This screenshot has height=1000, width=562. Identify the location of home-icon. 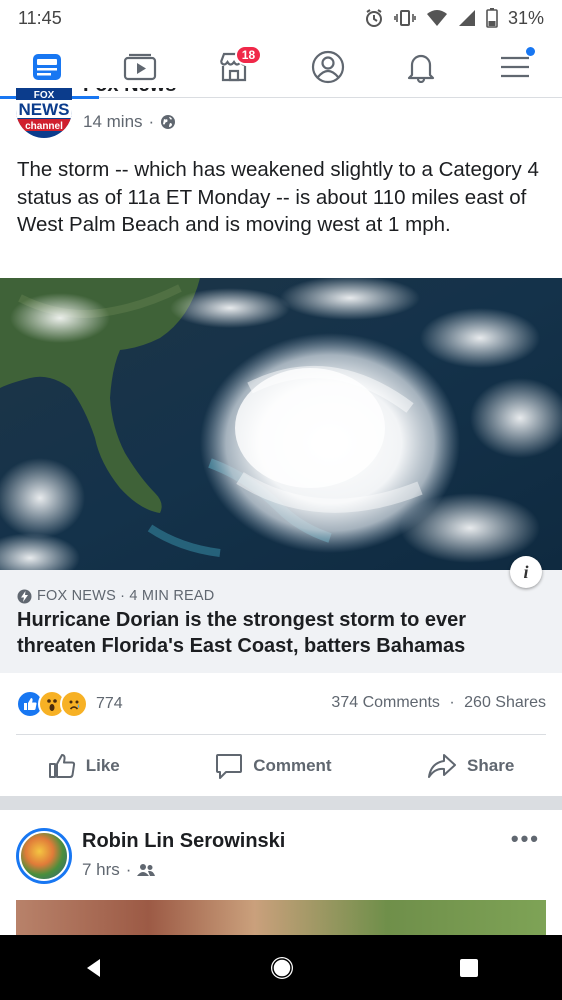
(282, 968).